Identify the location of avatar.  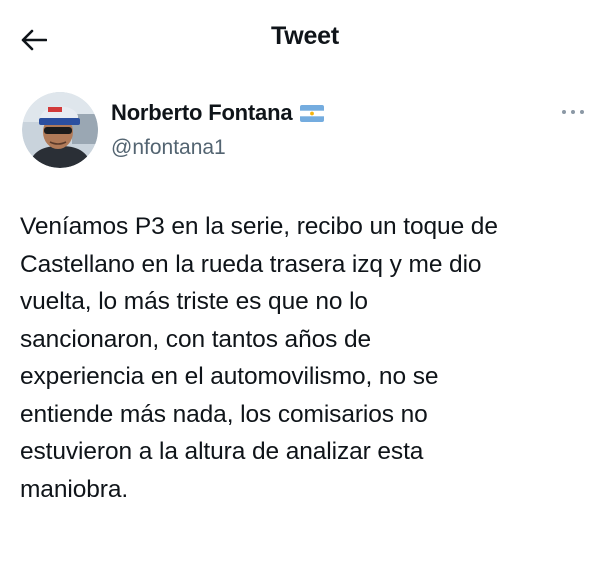
(60, 130).